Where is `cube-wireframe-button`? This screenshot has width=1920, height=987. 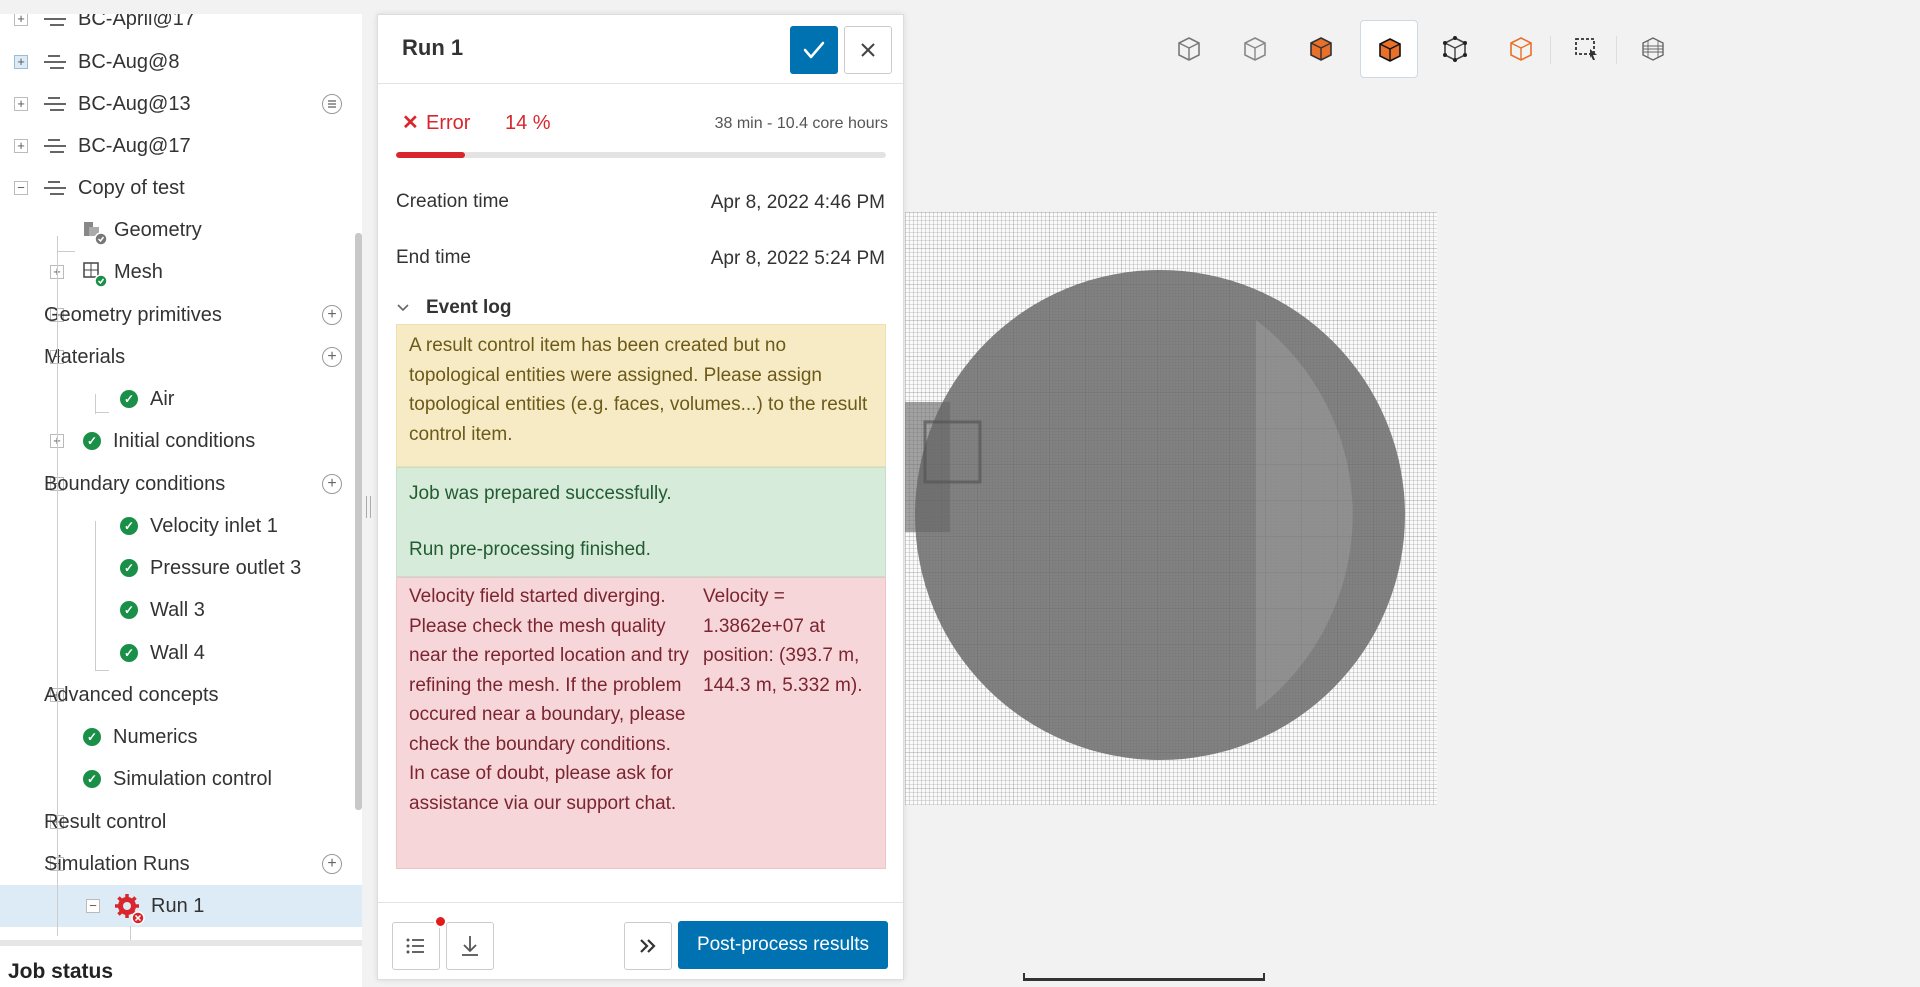
cube-wireframe-button is located at coordinates (1189, 49).